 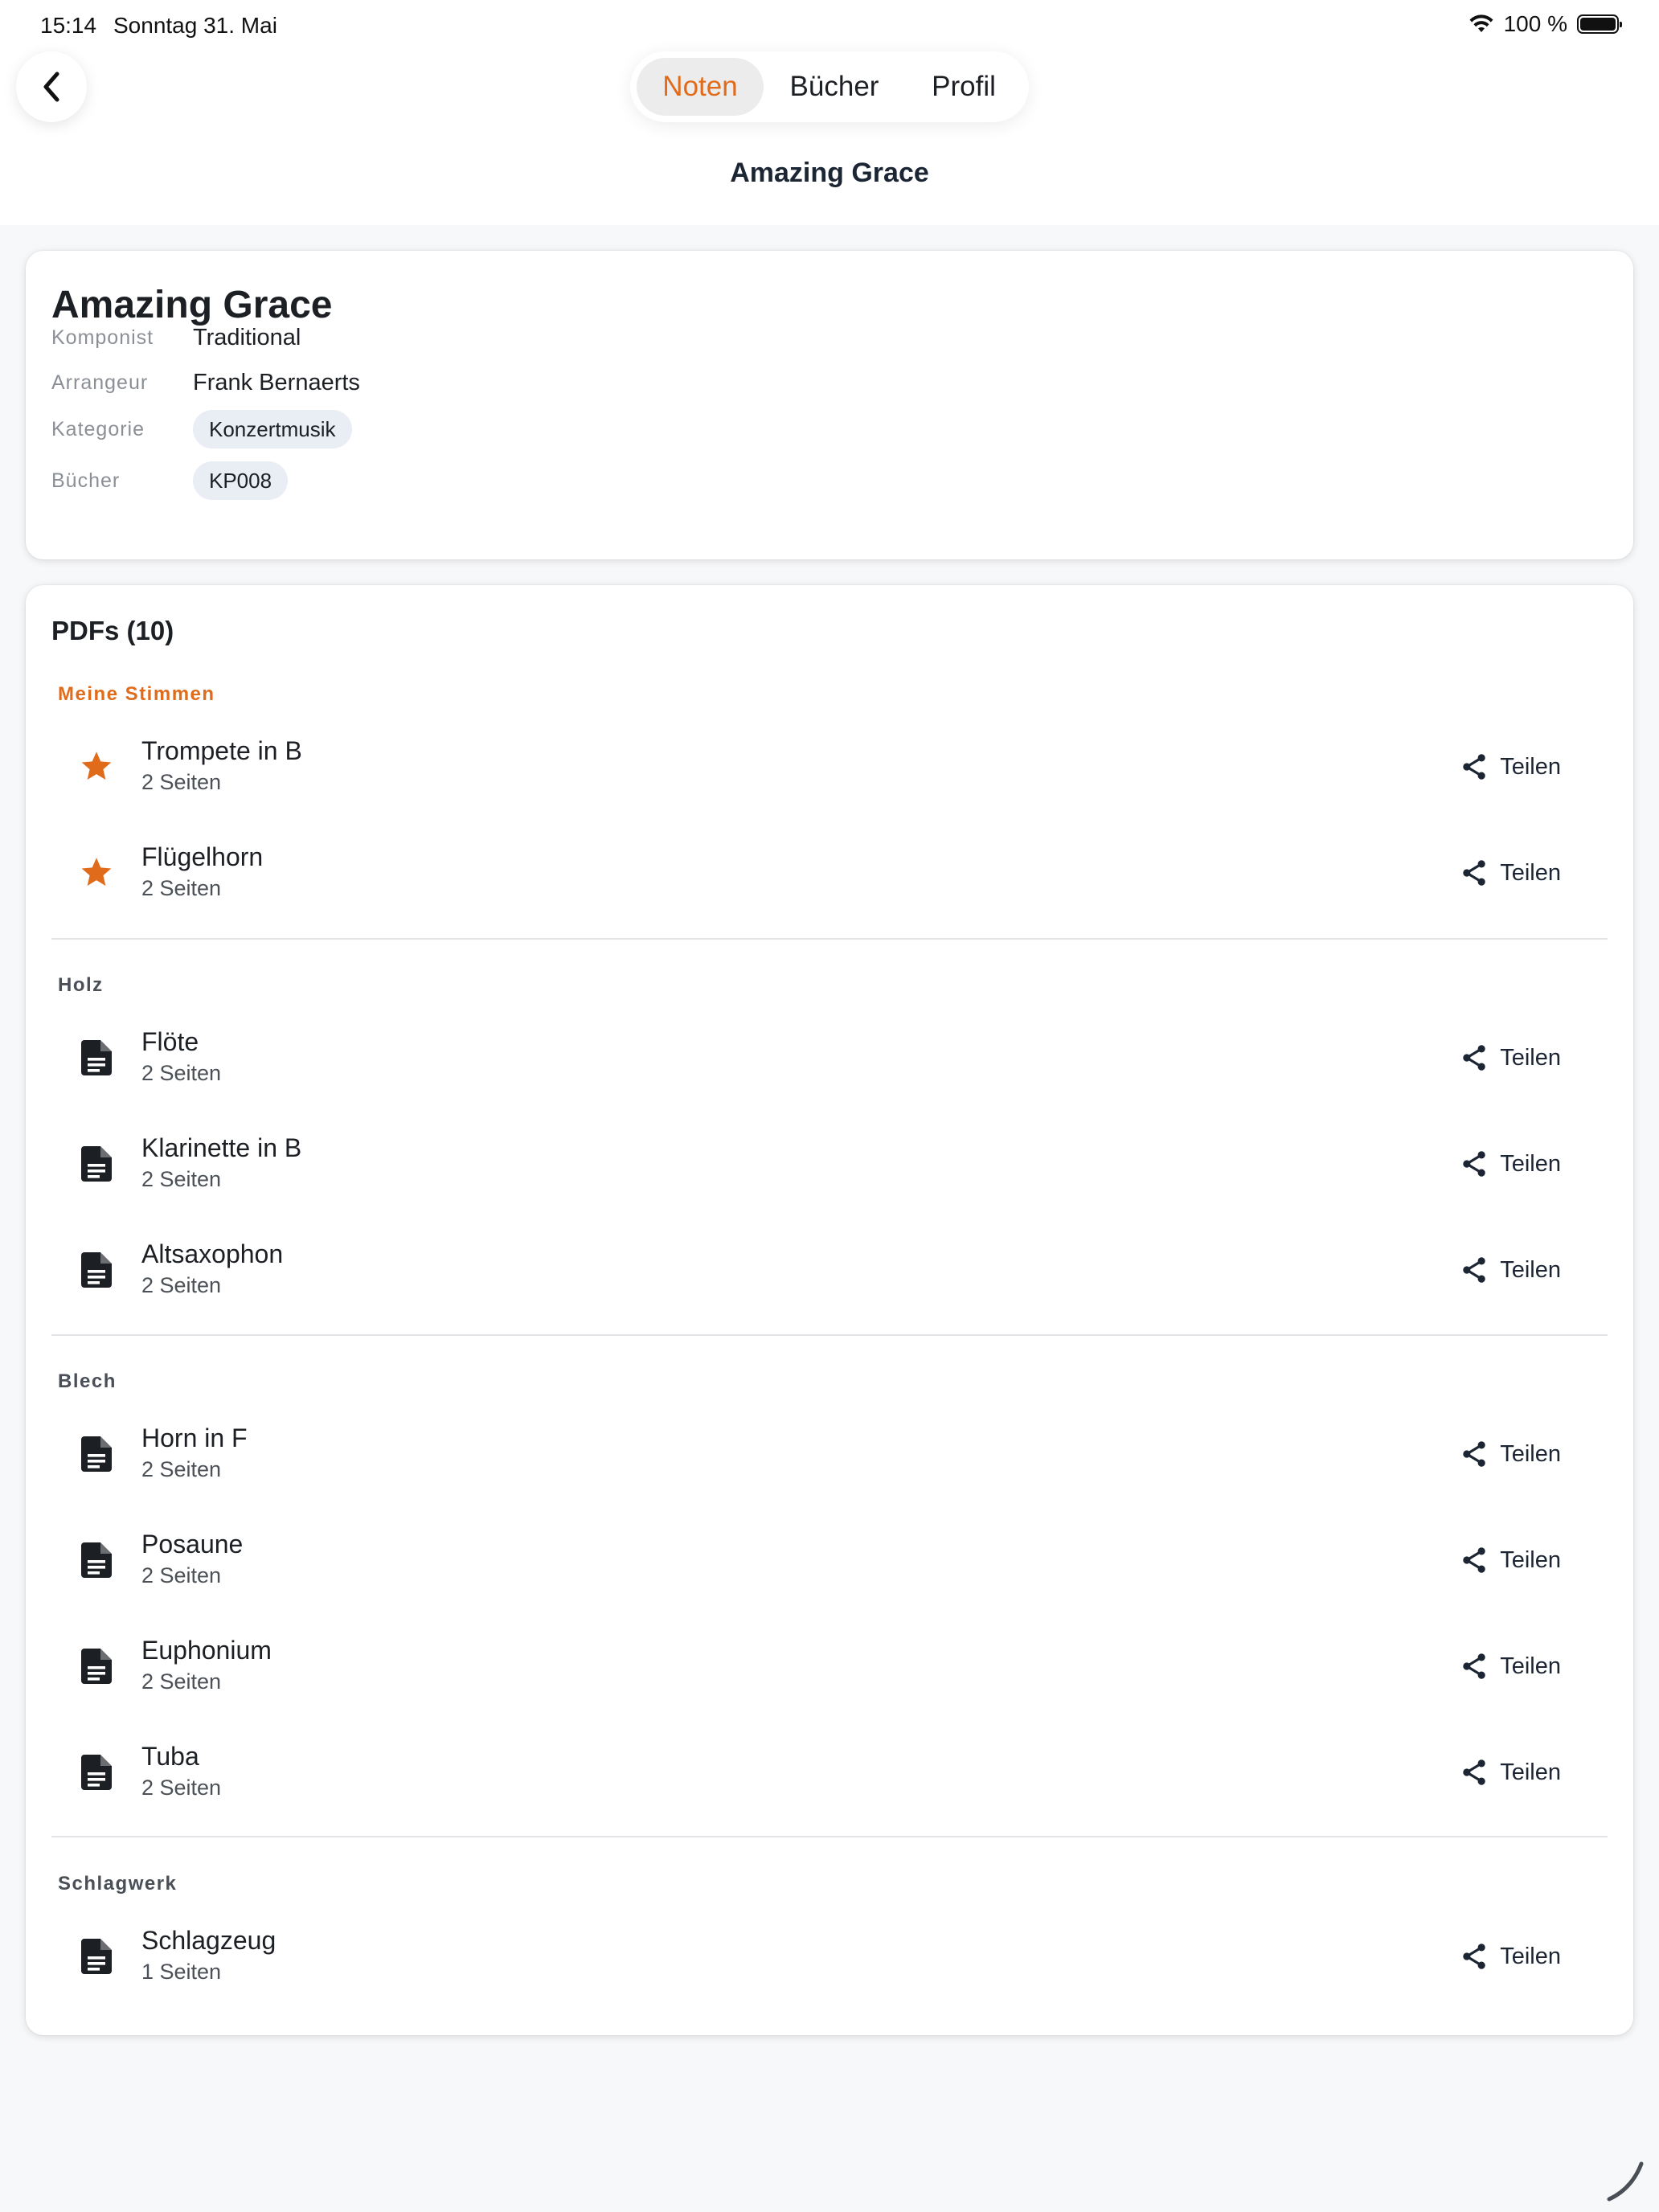 I want to click on status-bar: 15:14 Sonntag 31. Mai 100 %, so click(x=829, y=25).